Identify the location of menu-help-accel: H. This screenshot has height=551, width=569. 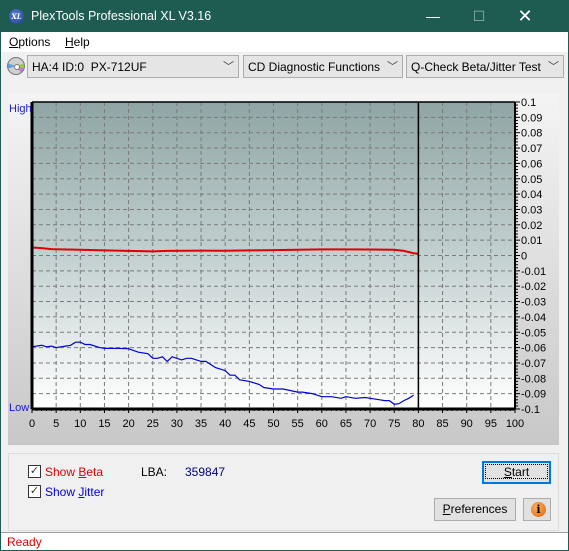
(69, 42).